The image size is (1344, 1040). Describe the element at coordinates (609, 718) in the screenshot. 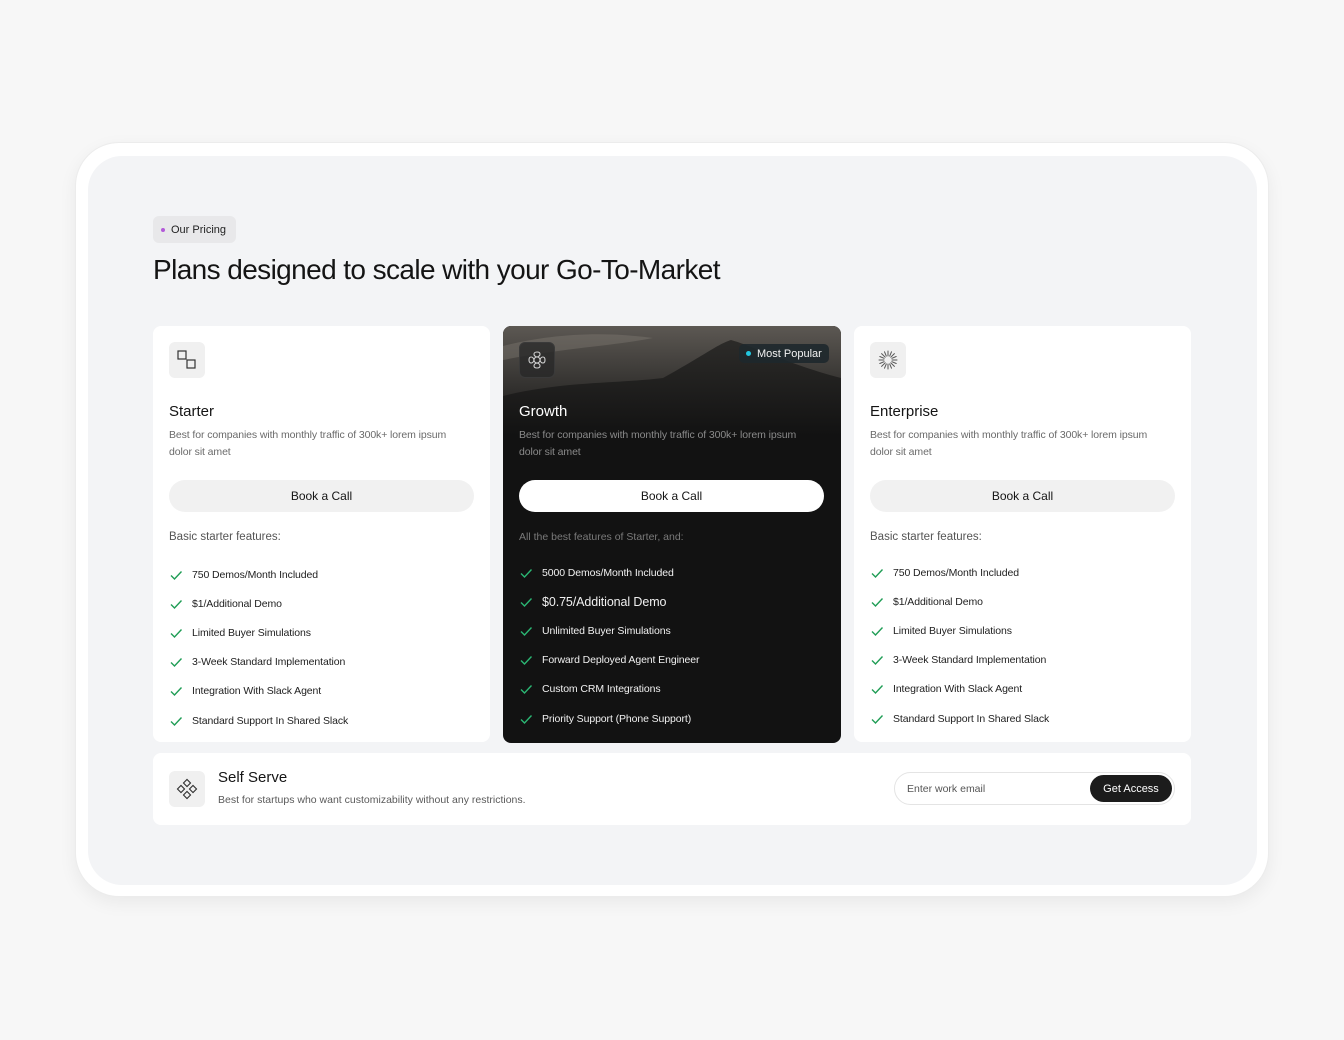

I see `feature-item: Priority Support (Phone Support)` at that location.